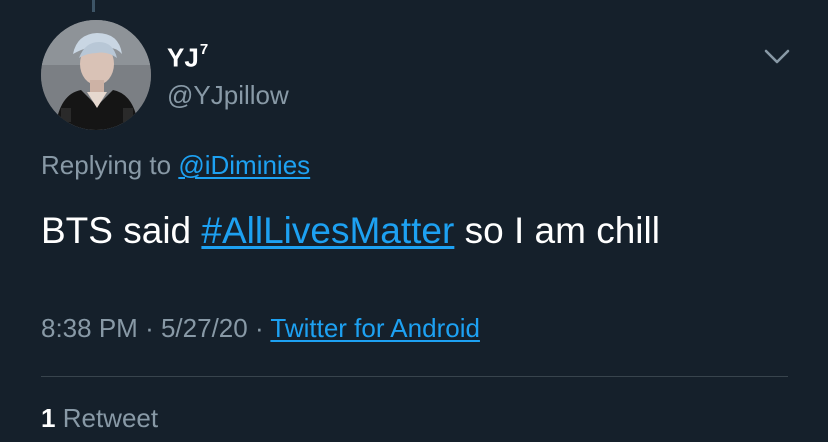  I want to click on retweet-label: Retweet, so click(110, 418).